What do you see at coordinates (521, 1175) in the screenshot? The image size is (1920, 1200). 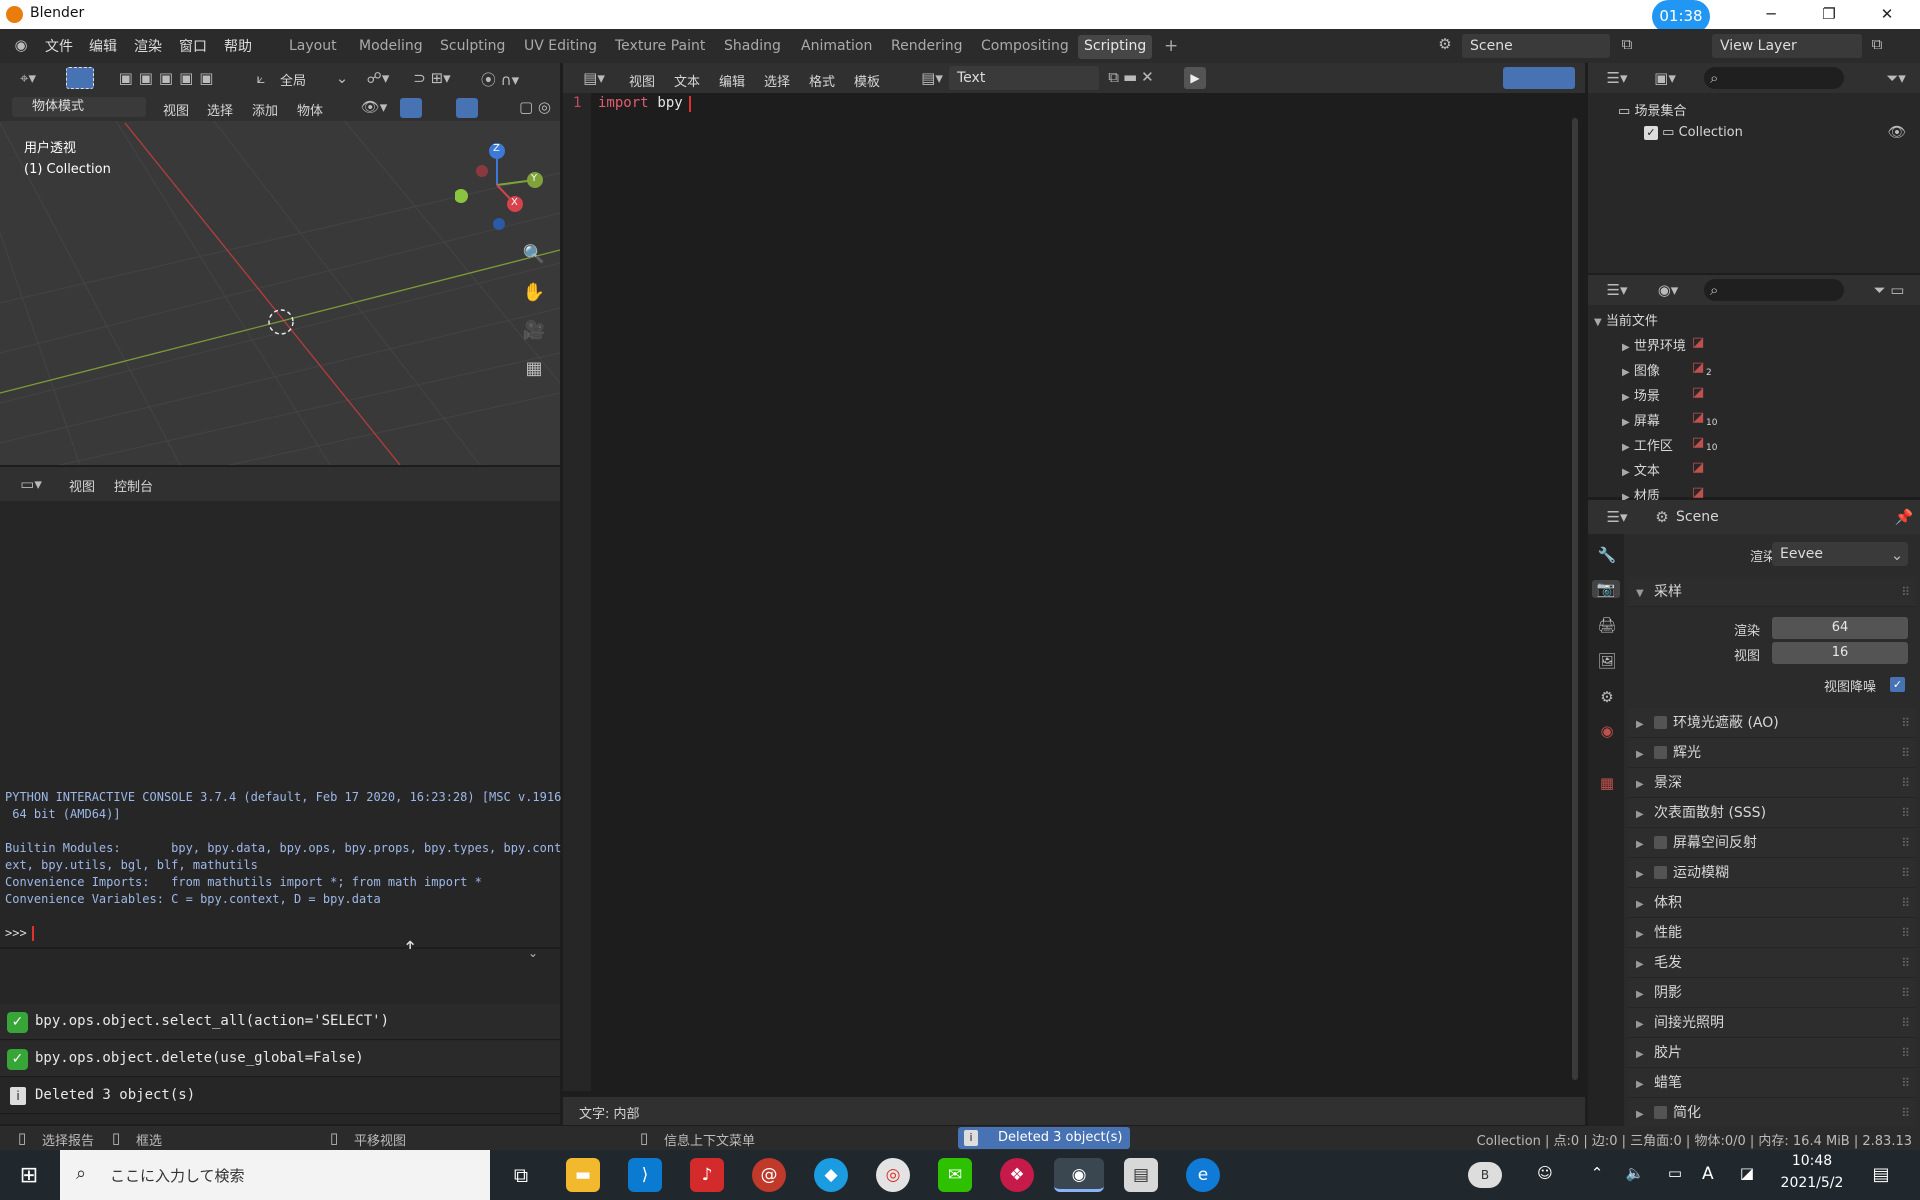 I see `task-view-icon: ⧉` at bounding box center [521, 1175].